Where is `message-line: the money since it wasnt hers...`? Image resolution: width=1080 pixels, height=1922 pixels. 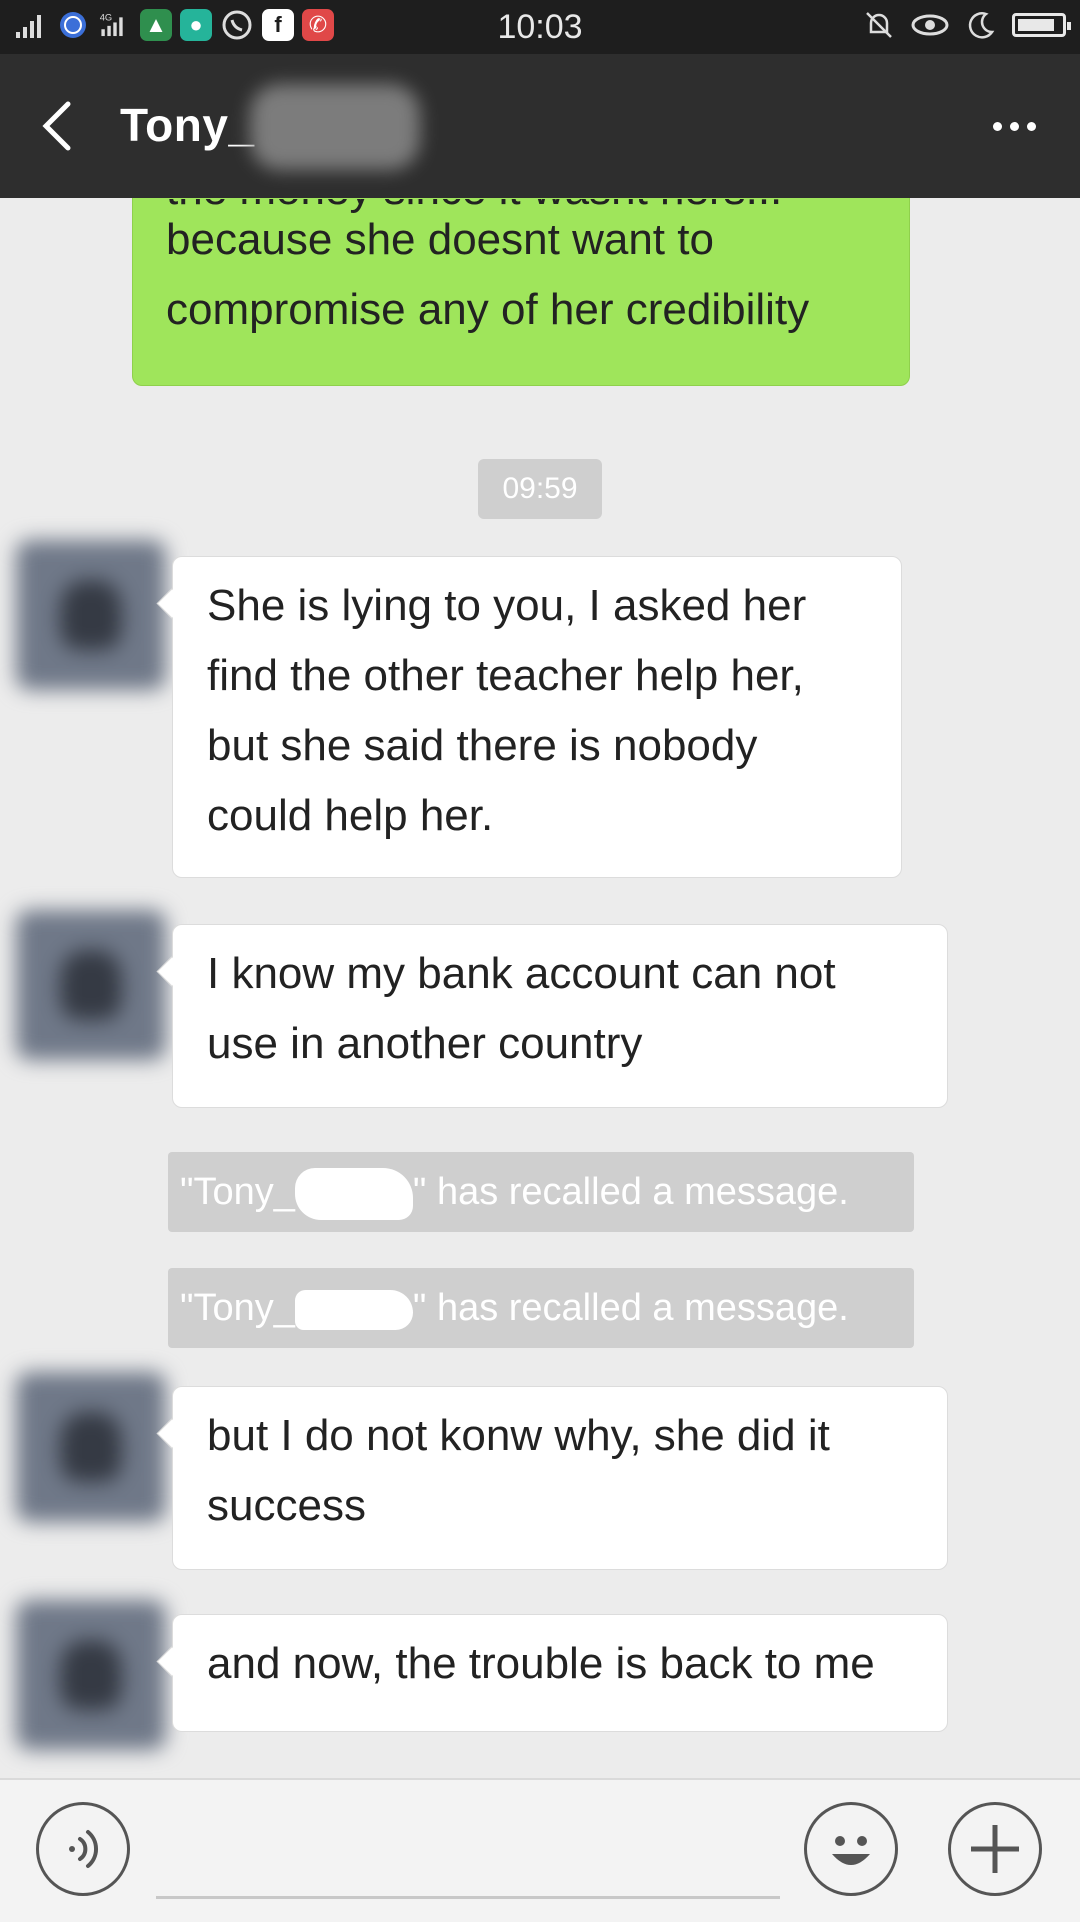 message-line: the money since it wasnt hers... is located at coordinates (516, 209).